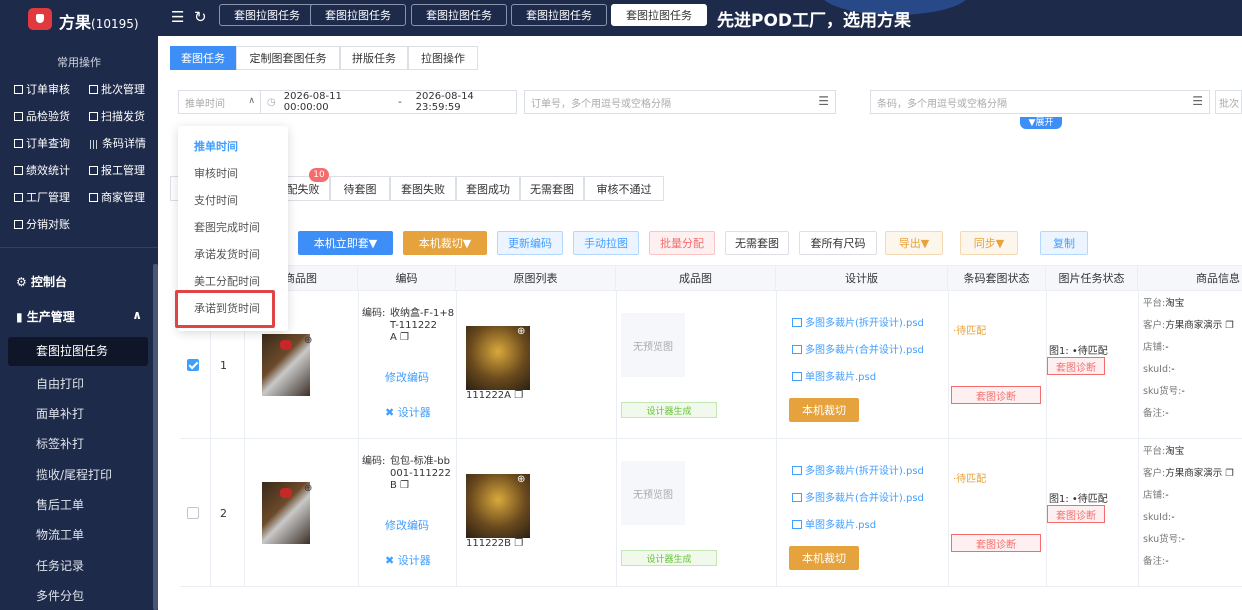  What do you see at coordinates (552, 188) in the screenshot?
I see `status-tab-not-needed: 无需套图` at bounding box center [552, 188].